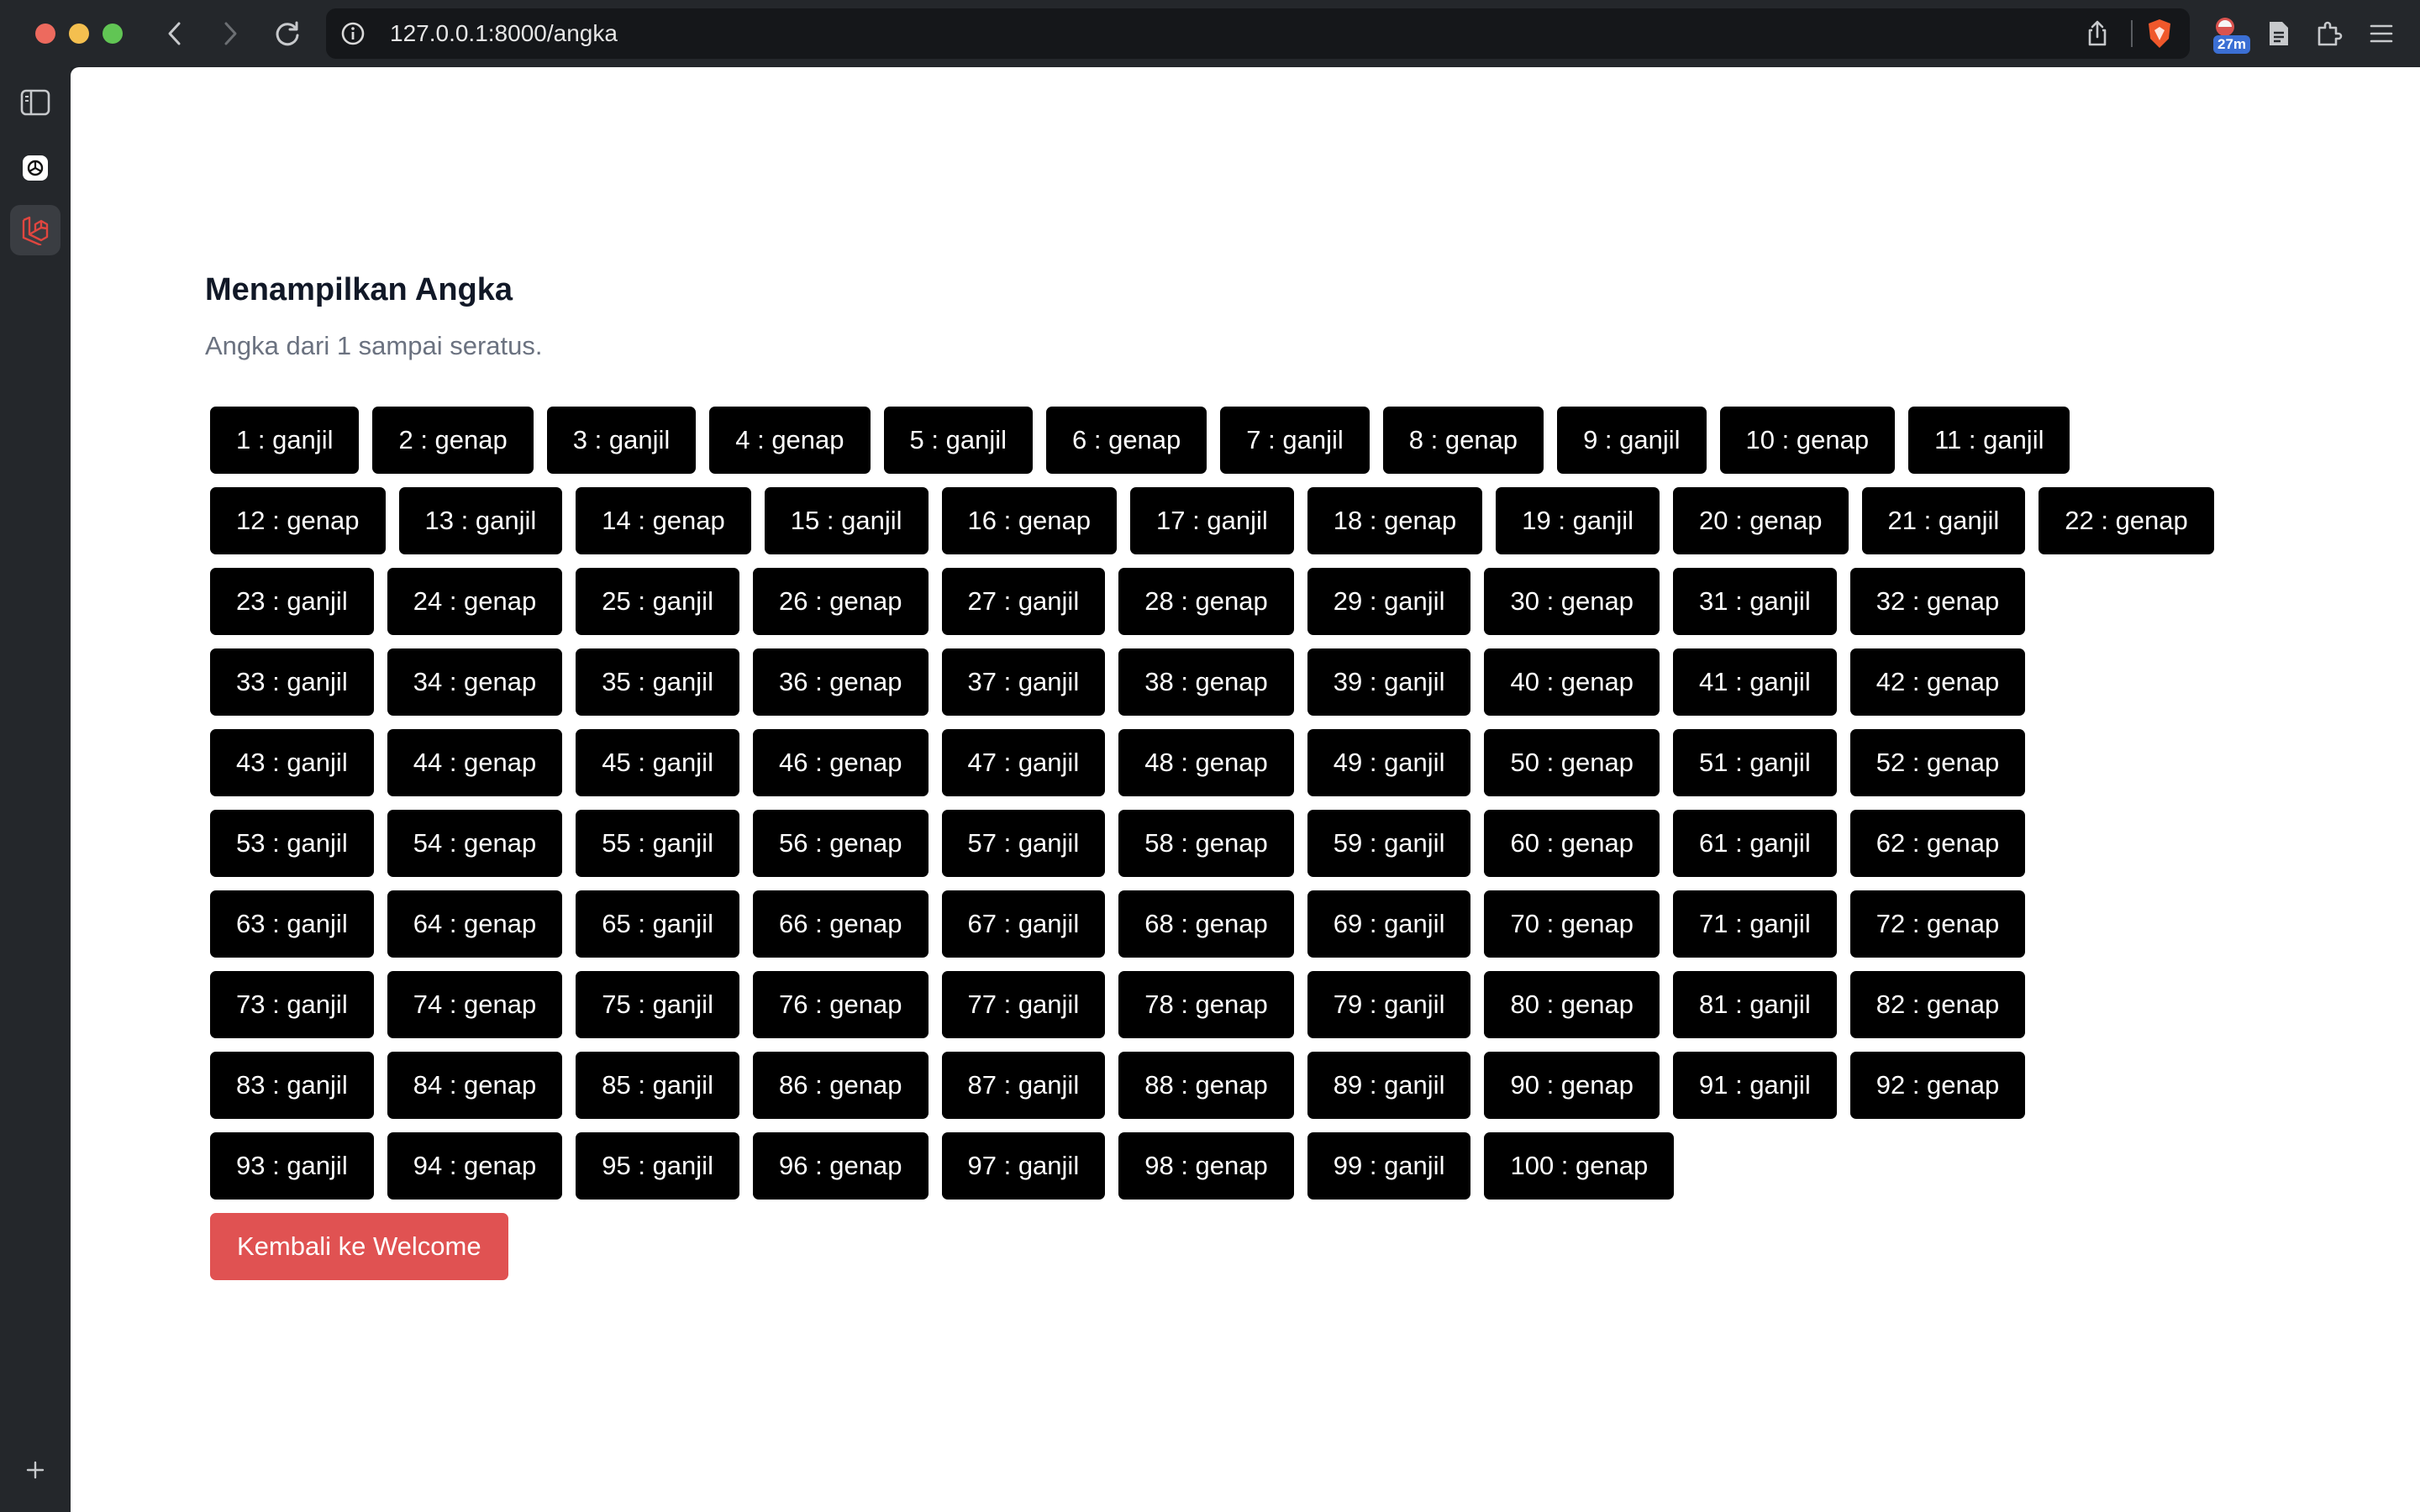 The width and height of the screenshot is (2420, 1512). What do you see at coordinates (1206, 1085) in the screenshot?
I see `number-button: 88 : genap` at bounding box center [1206, 1085].